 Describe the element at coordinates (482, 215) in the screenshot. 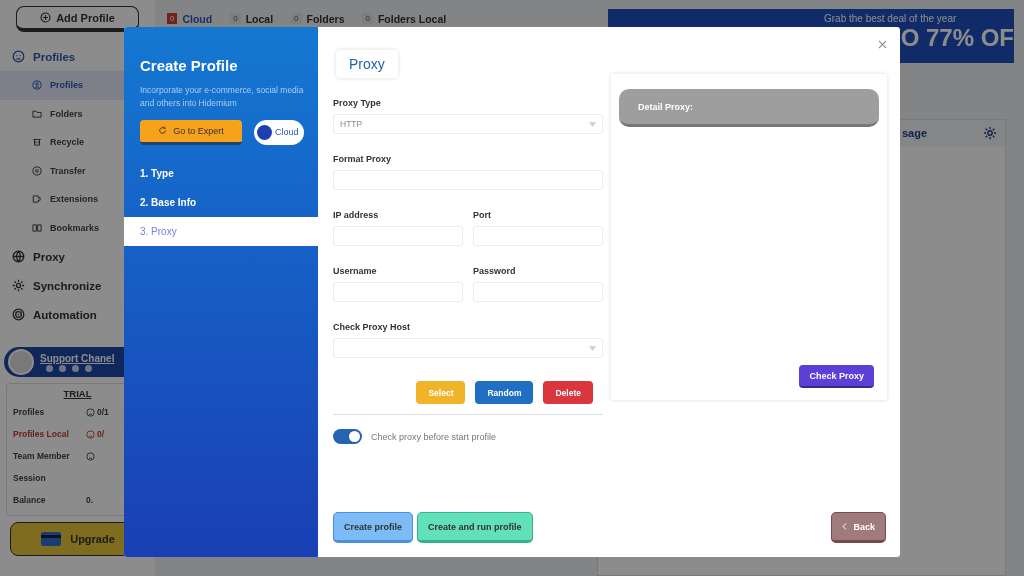

I see `field-label: Port` at that location.